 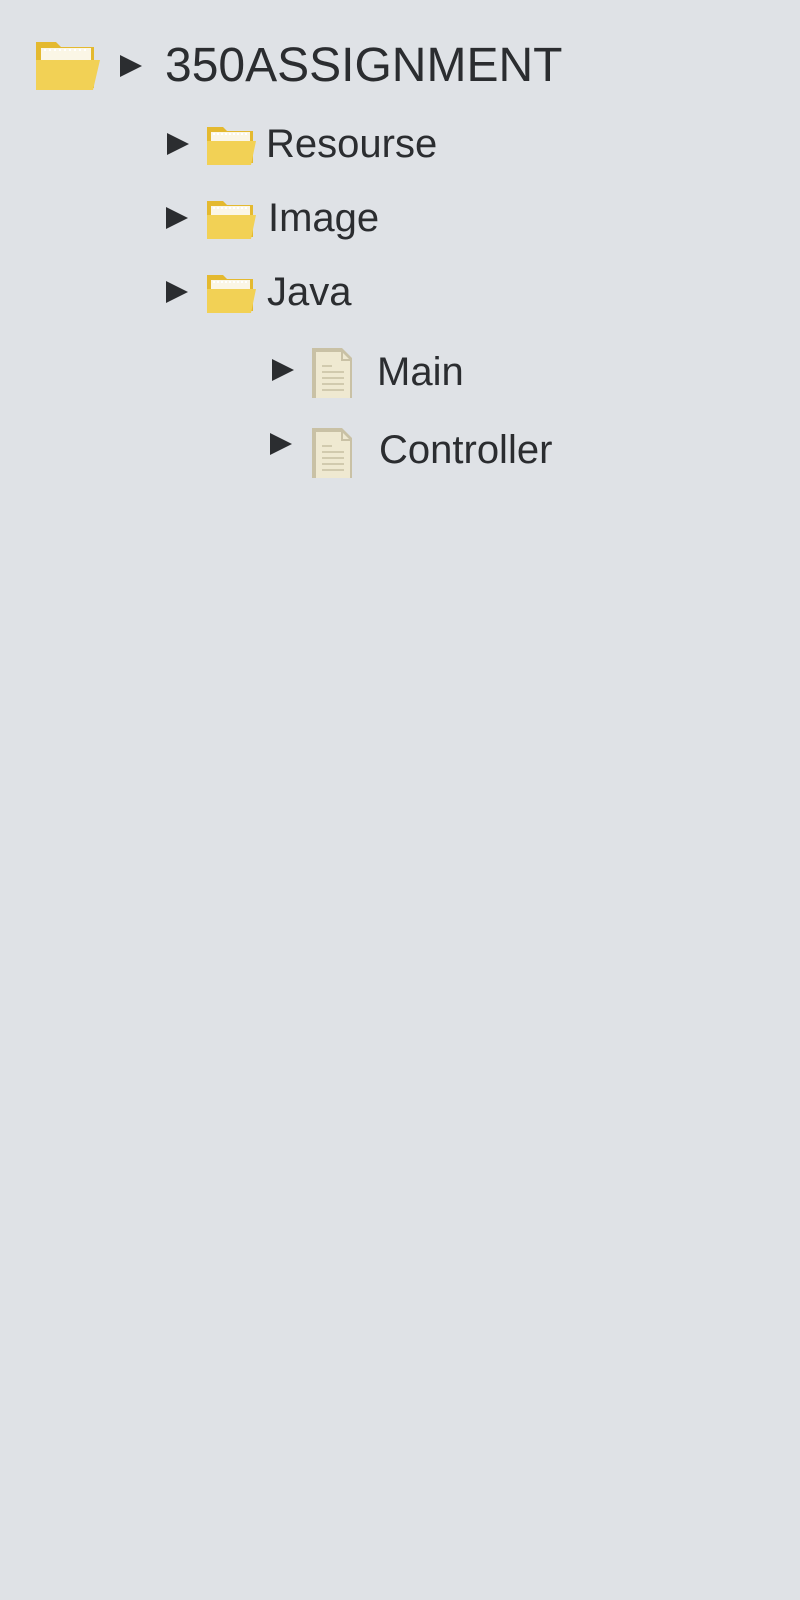 I want to click on tree-item-label: Image, so click(x=324, y=218).